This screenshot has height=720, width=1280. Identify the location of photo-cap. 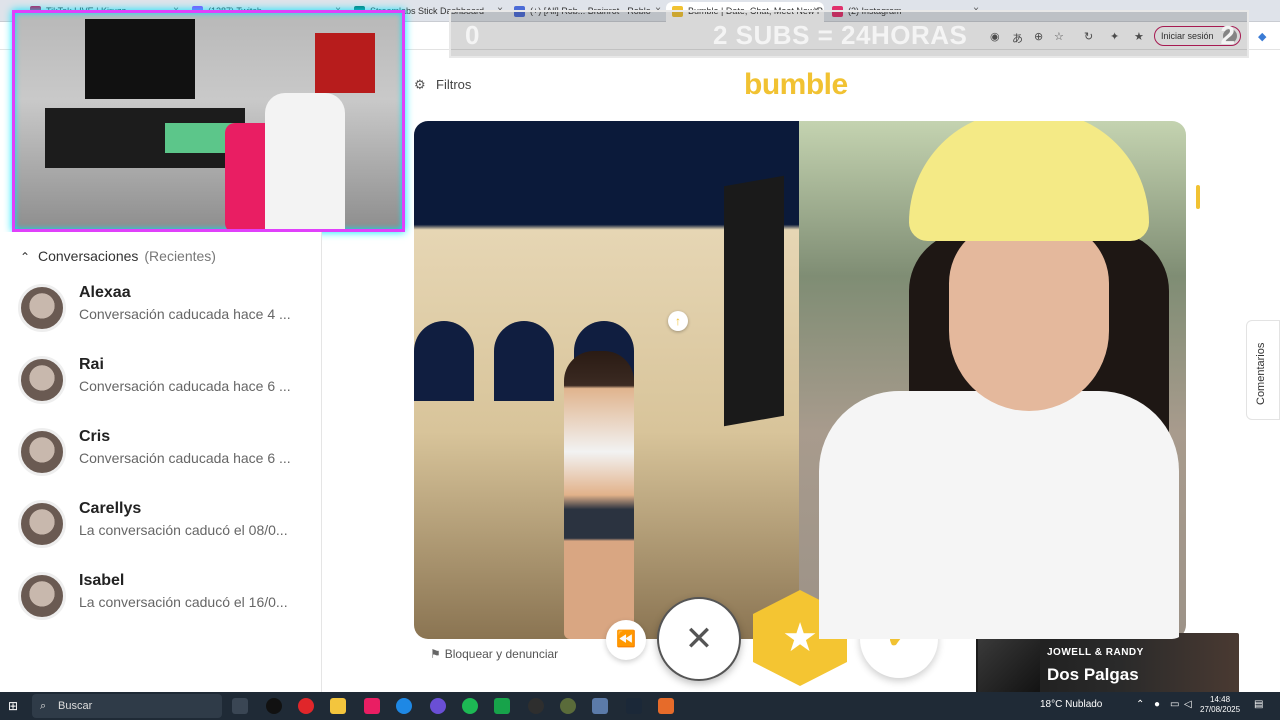
(1029, 181).